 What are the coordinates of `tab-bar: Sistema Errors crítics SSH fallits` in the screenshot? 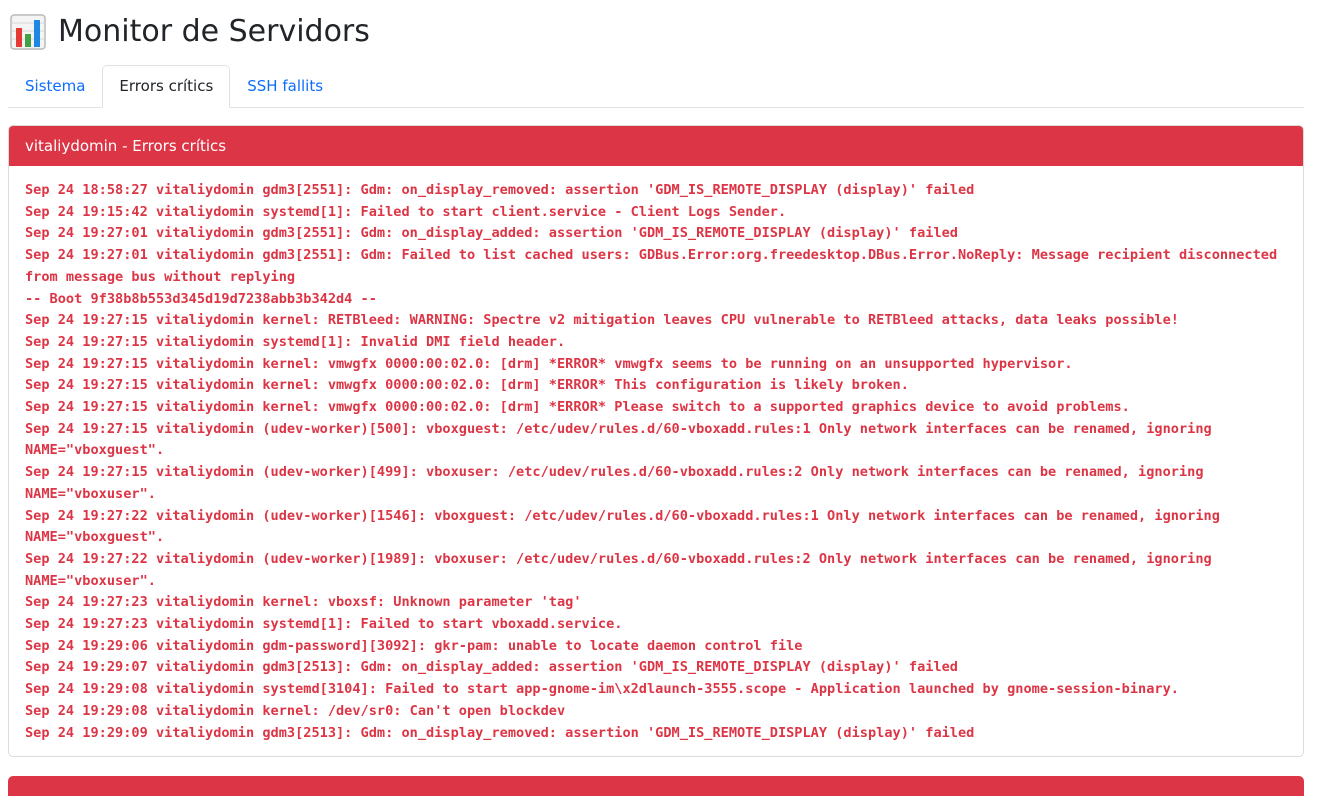 It's located at (656, 85).